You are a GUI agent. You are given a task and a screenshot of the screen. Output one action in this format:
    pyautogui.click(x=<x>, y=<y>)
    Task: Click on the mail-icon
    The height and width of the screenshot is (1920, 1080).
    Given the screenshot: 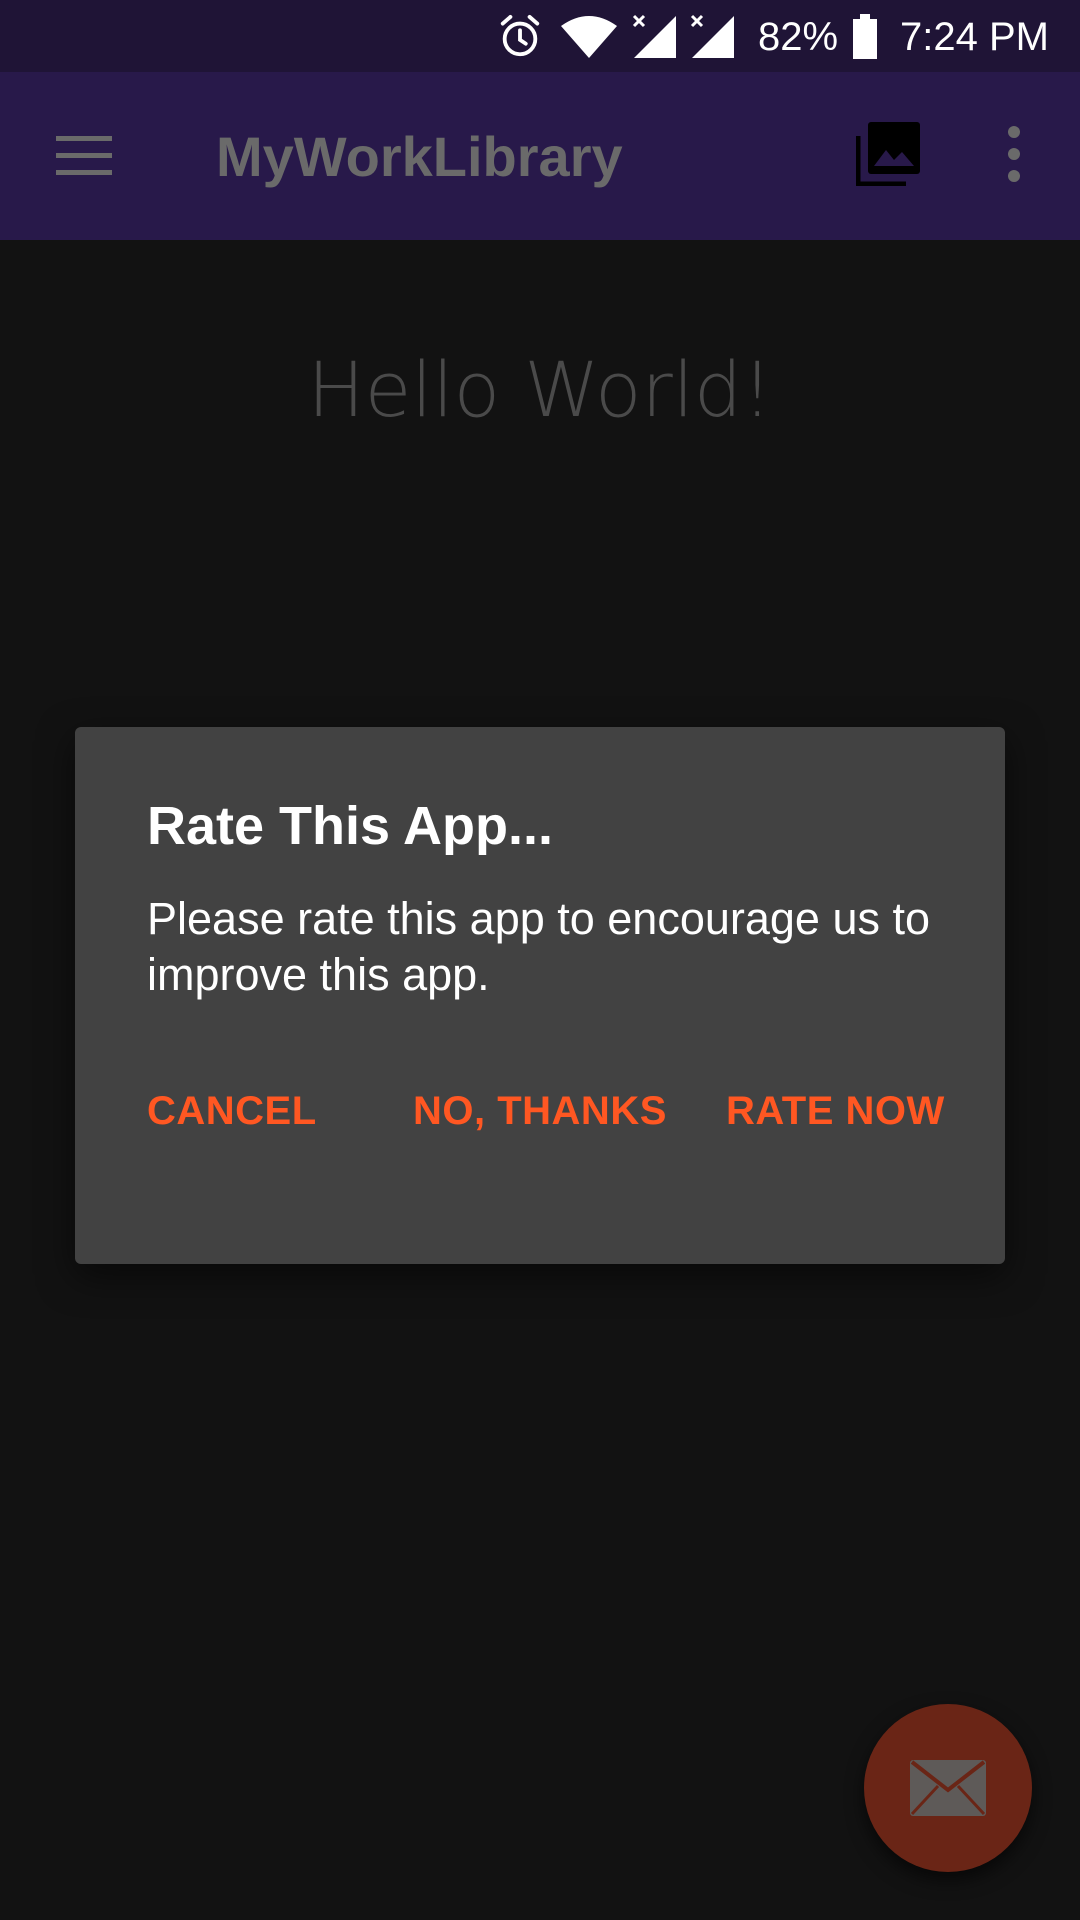 What is the action you would take?
    pyautogui.click(x=948, y=1788)
    